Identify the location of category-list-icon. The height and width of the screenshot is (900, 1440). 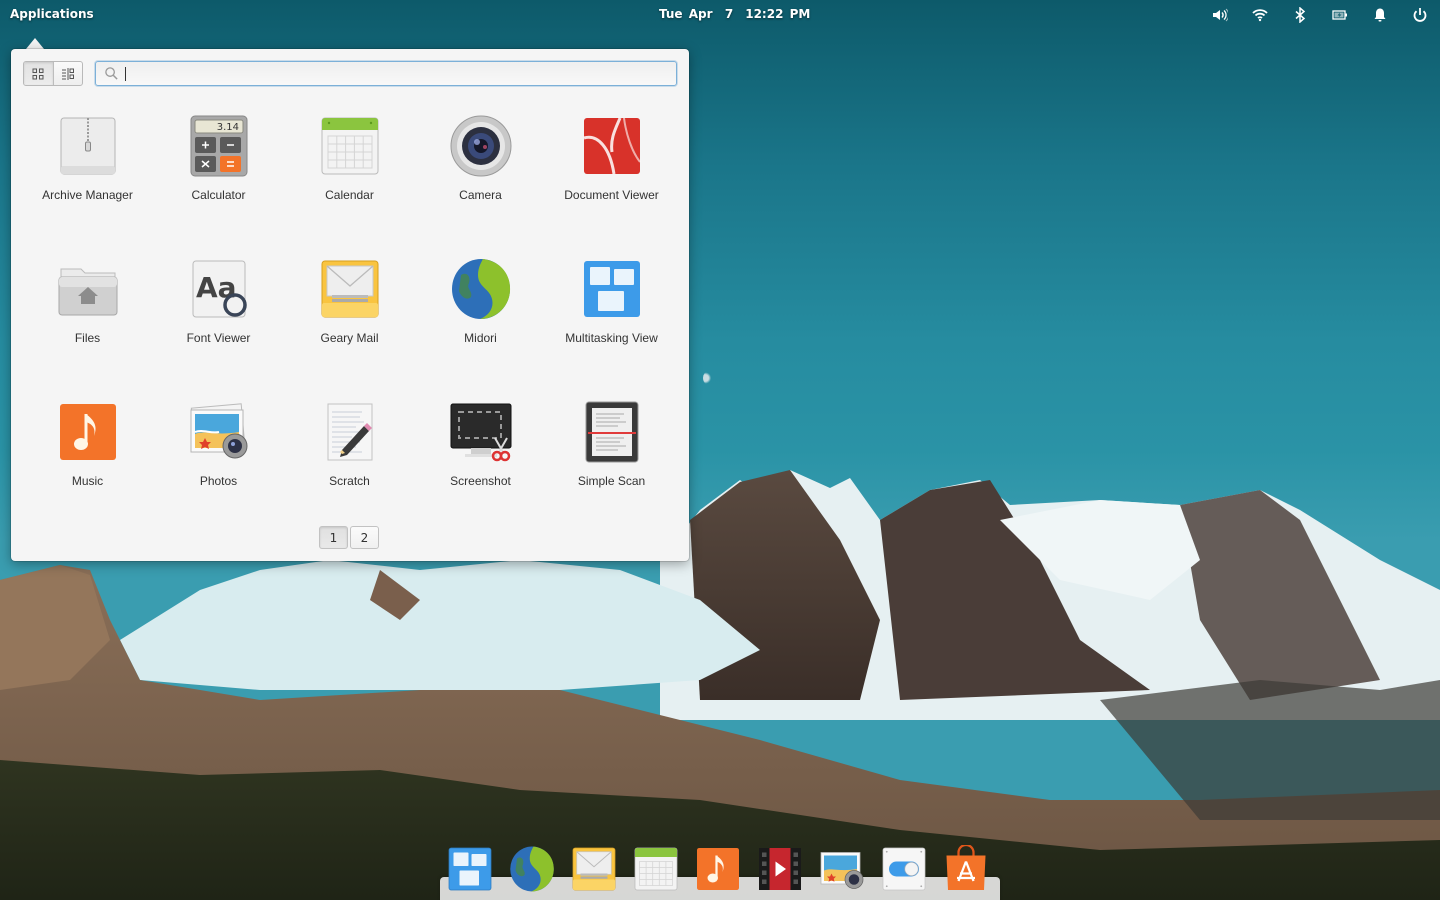
(67, 73).